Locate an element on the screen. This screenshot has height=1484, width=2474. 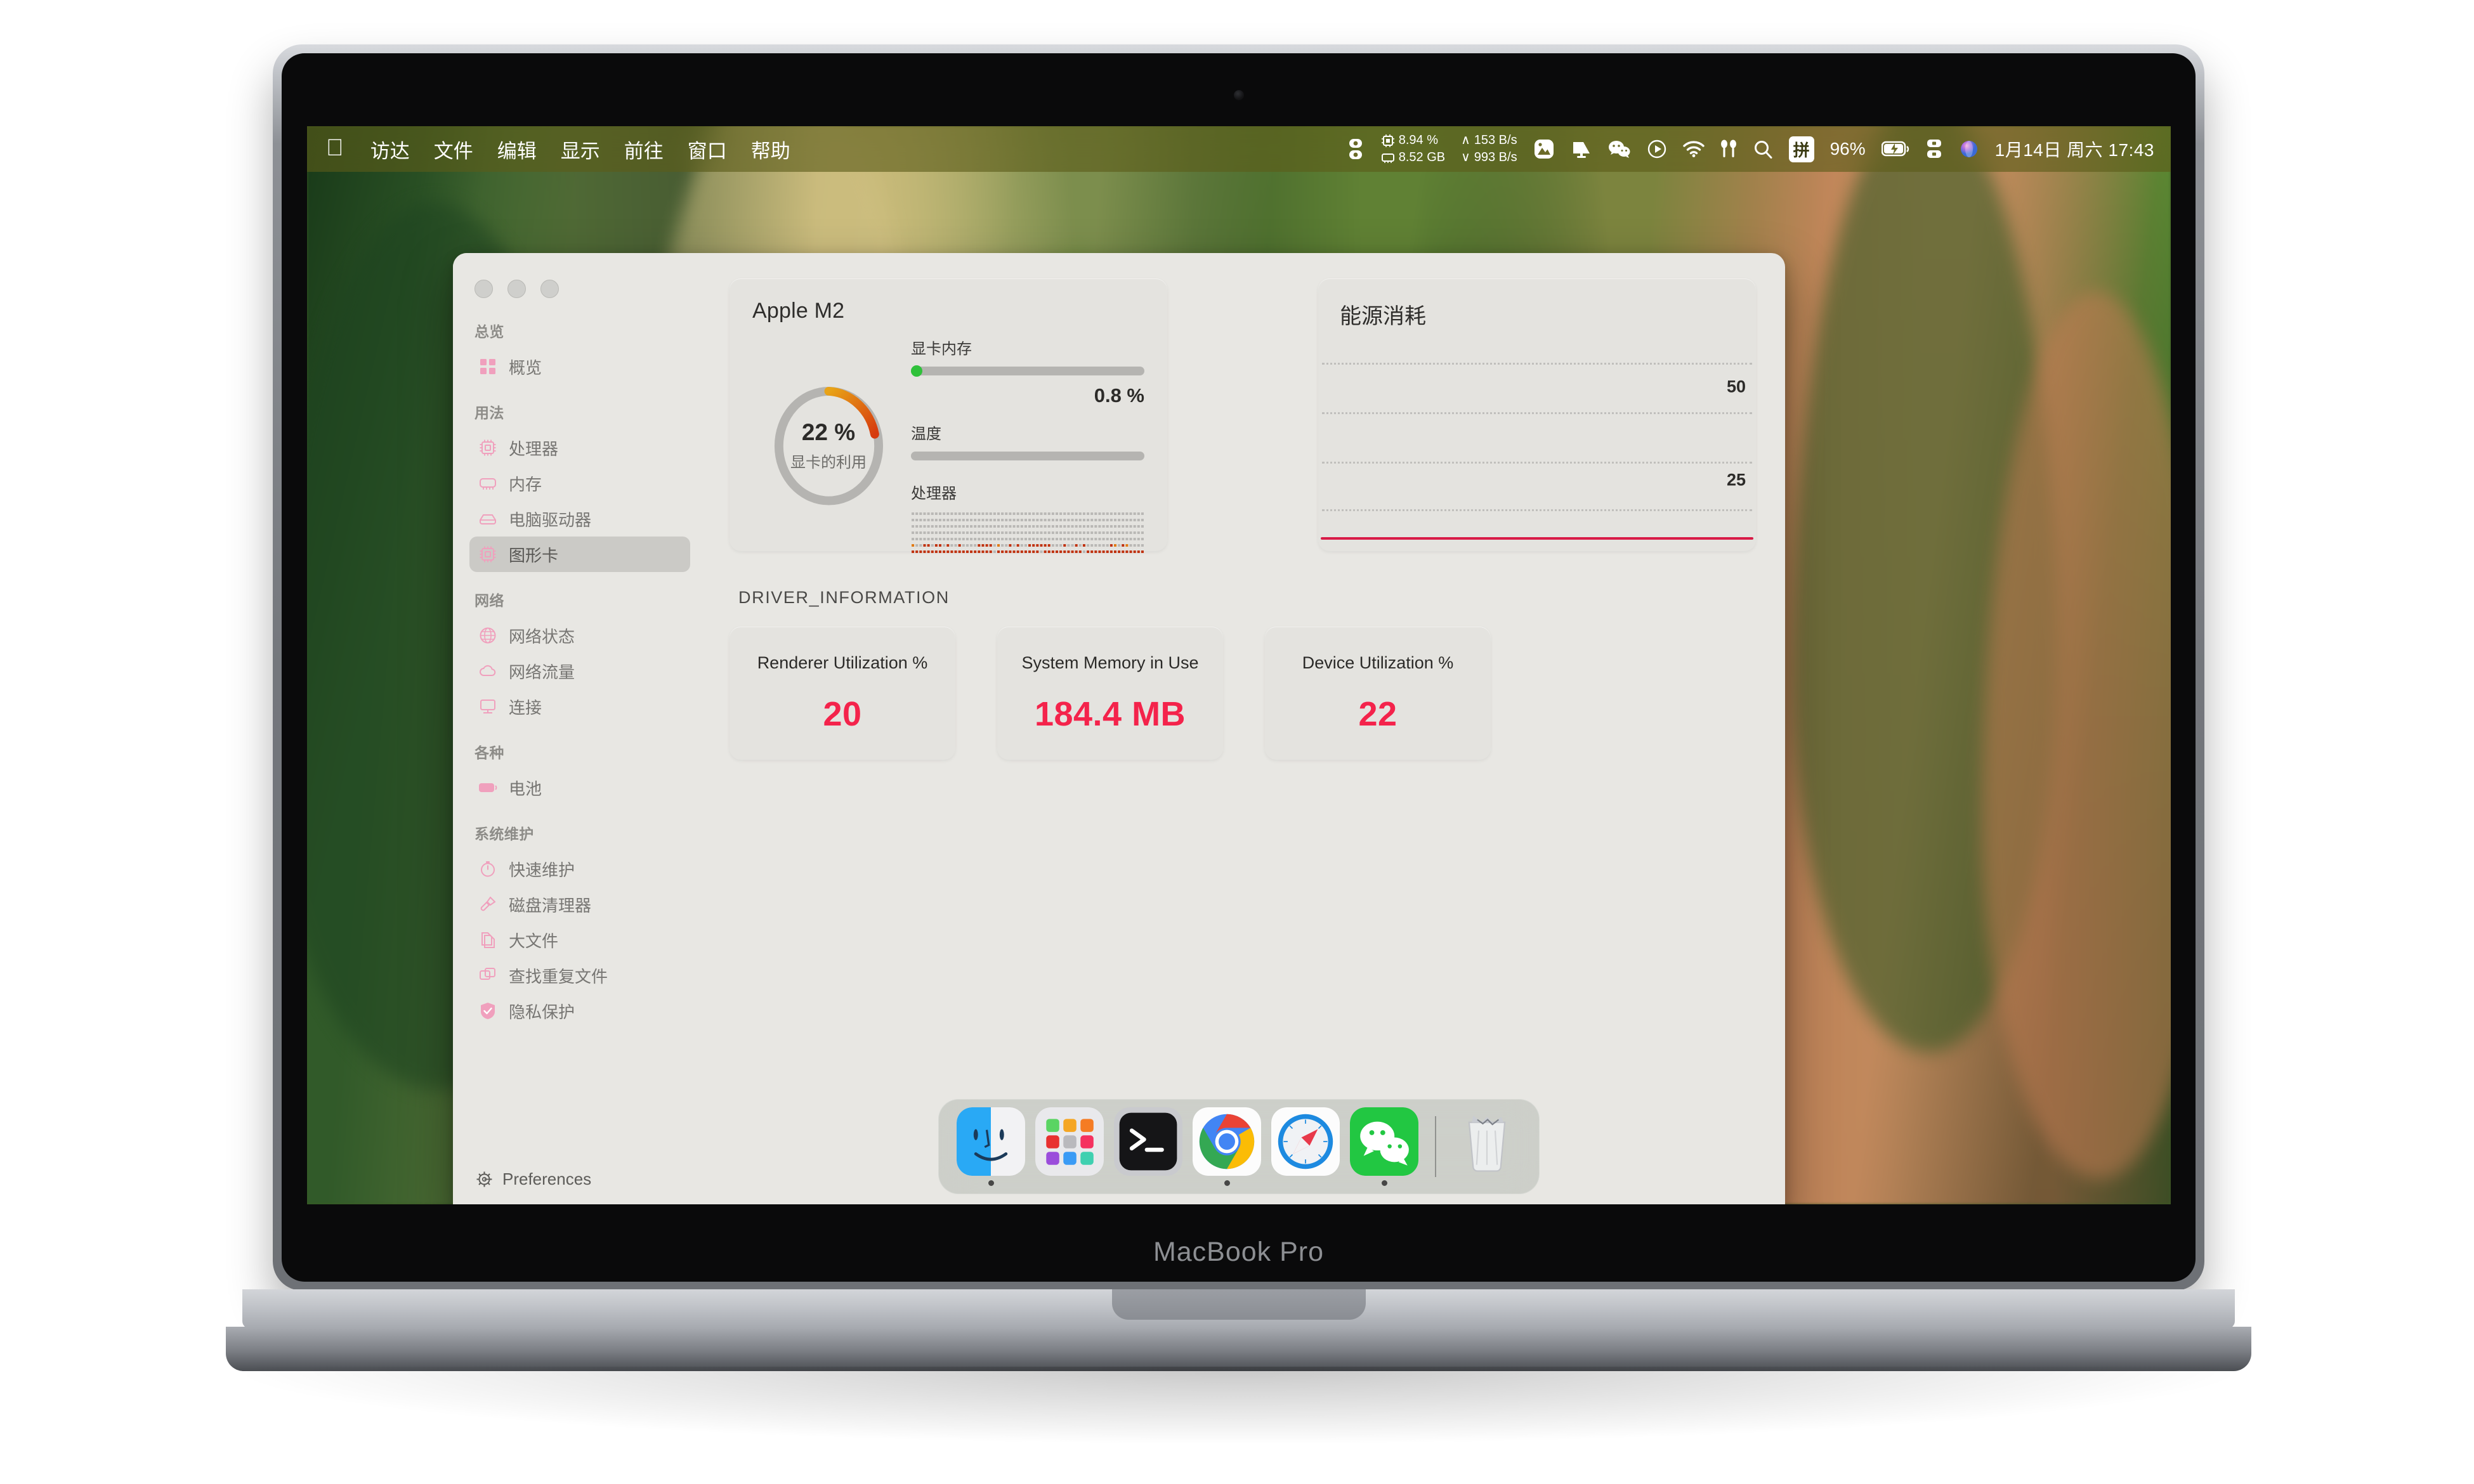
cpu-chip-icon is located at coordinates (1387, 140).